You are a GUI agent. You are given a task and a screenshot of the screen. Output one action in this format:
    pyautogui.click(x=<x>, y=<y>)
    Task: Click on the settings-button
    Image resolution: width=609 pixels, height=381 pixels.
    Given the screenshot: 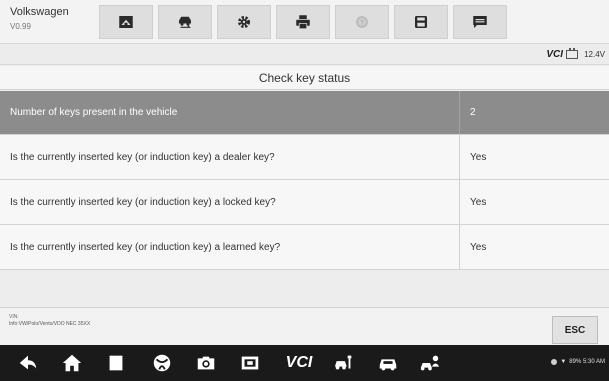 What is the action you would take?
    pyautogui.click(x=244, y=22)
    